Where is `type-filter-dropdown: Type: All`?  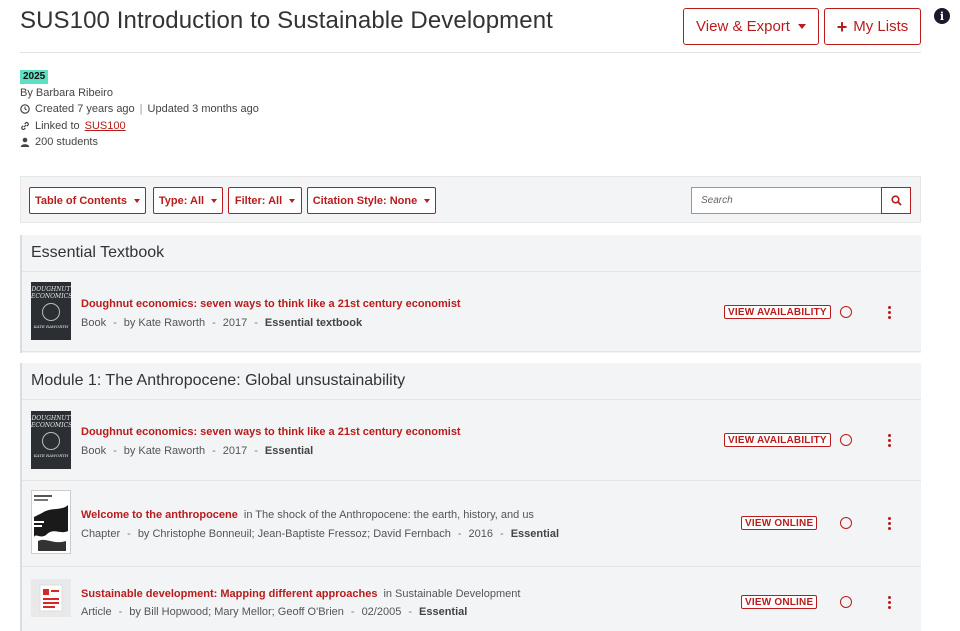
type-filter-dropdown: Type: All is located at coordinates (188, 200).